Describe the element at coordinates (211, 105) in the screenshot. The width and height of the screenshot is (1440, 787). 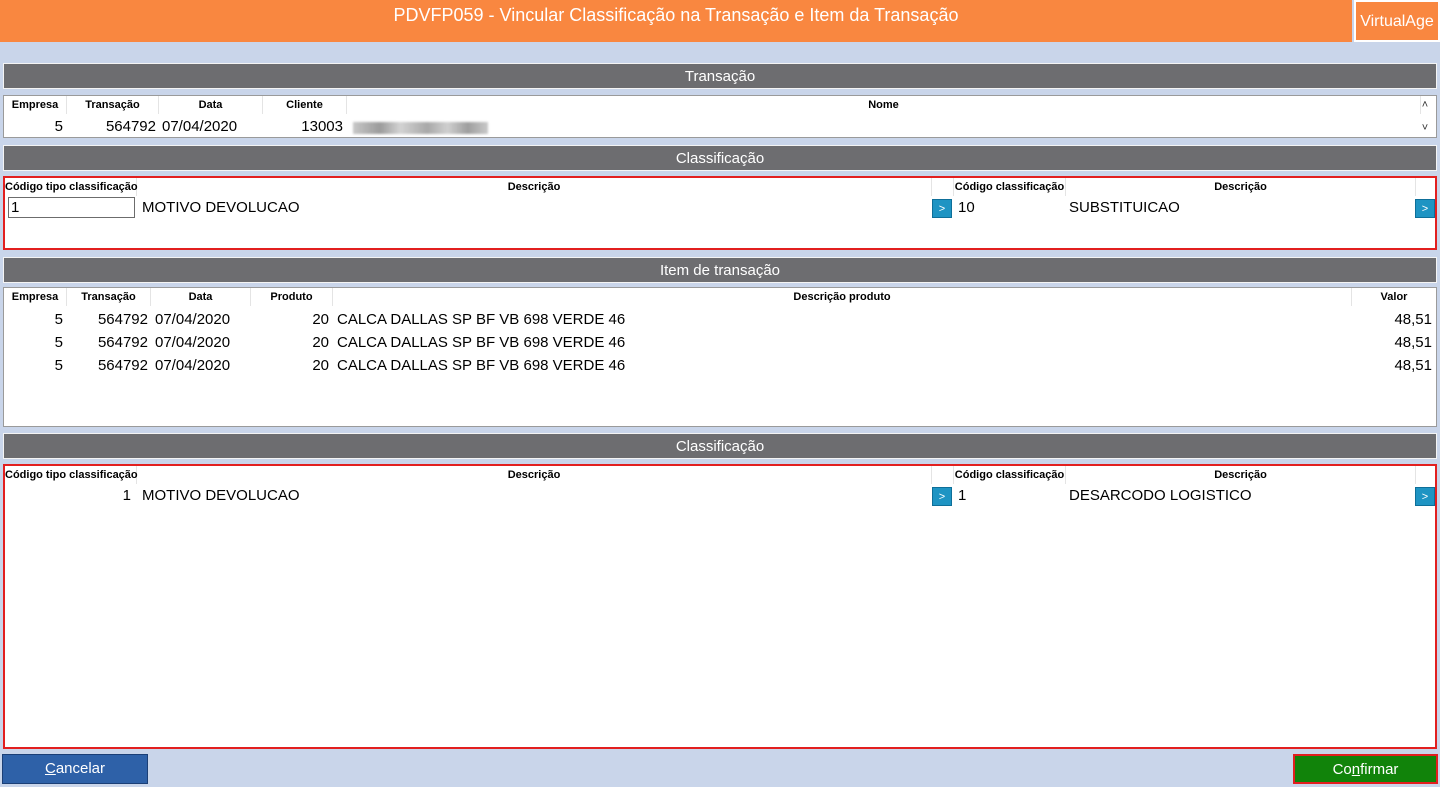
I see `col-data: Data` at that location.